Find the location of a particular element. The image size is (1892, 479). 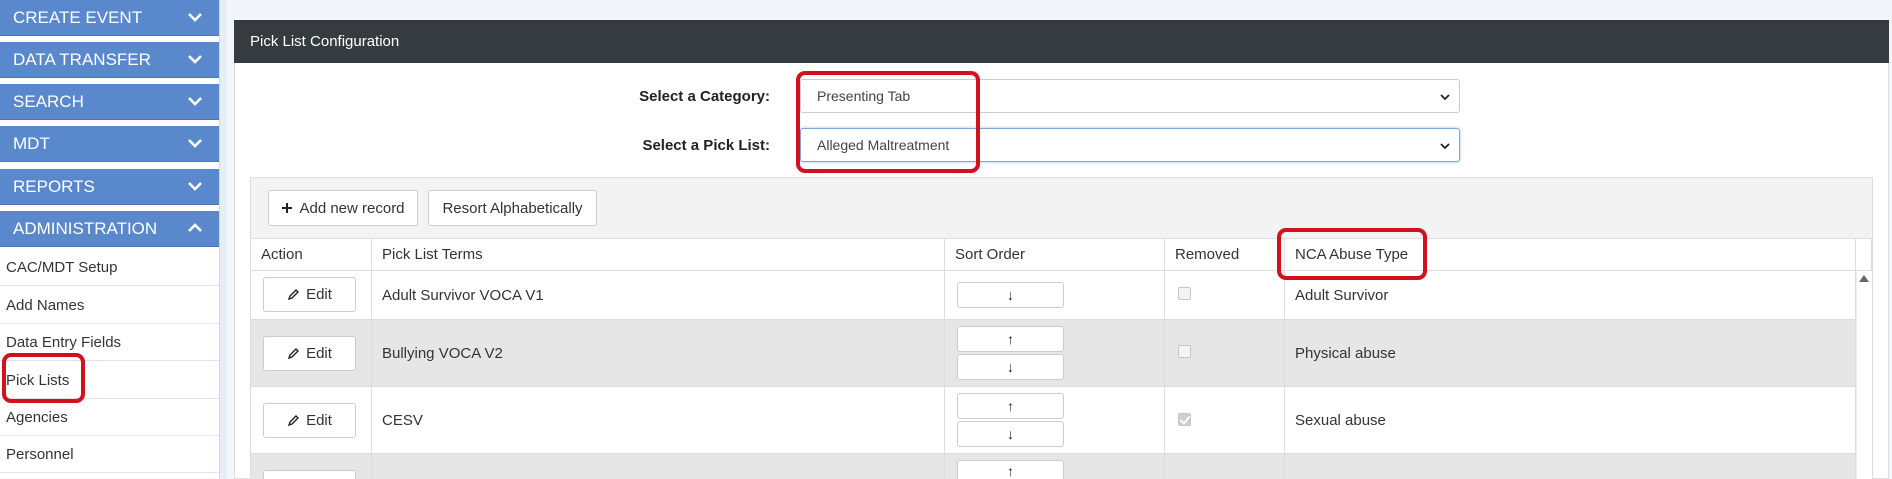

term-cell: Adult Survivor VOCA V1 is located at coordinates (658, 295).